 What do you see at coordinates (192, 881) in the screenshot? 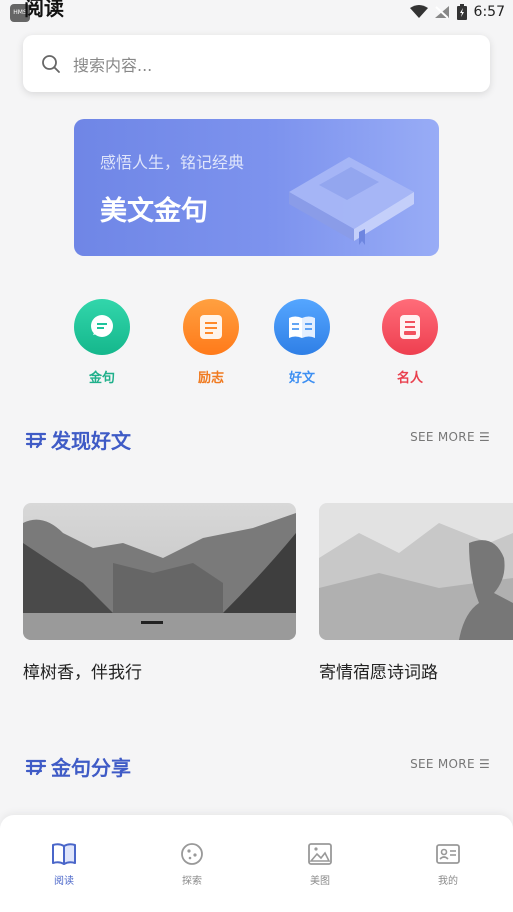
I see `tab-label: 探索` at bounding box center [192, 881].